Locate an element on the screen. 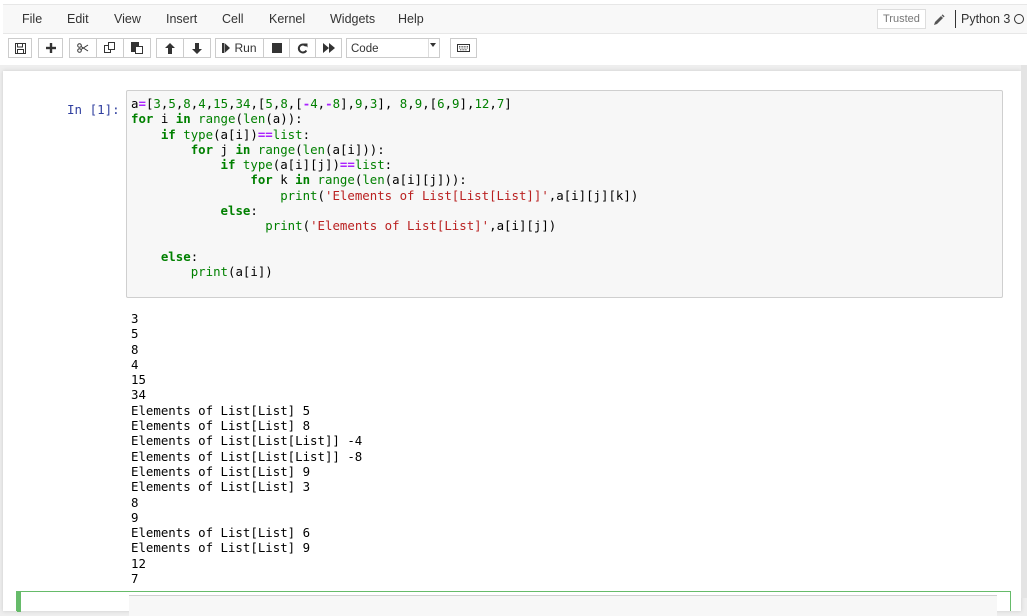  menu-help: Help is located at coordinates (411, 19).